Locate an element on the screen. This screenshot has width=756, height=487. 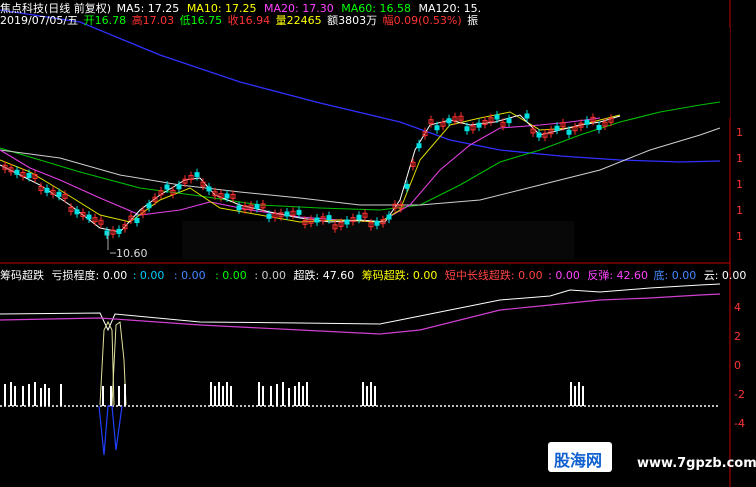
indicator-di: 底: 0.00 is located at coordinates (675, 275).